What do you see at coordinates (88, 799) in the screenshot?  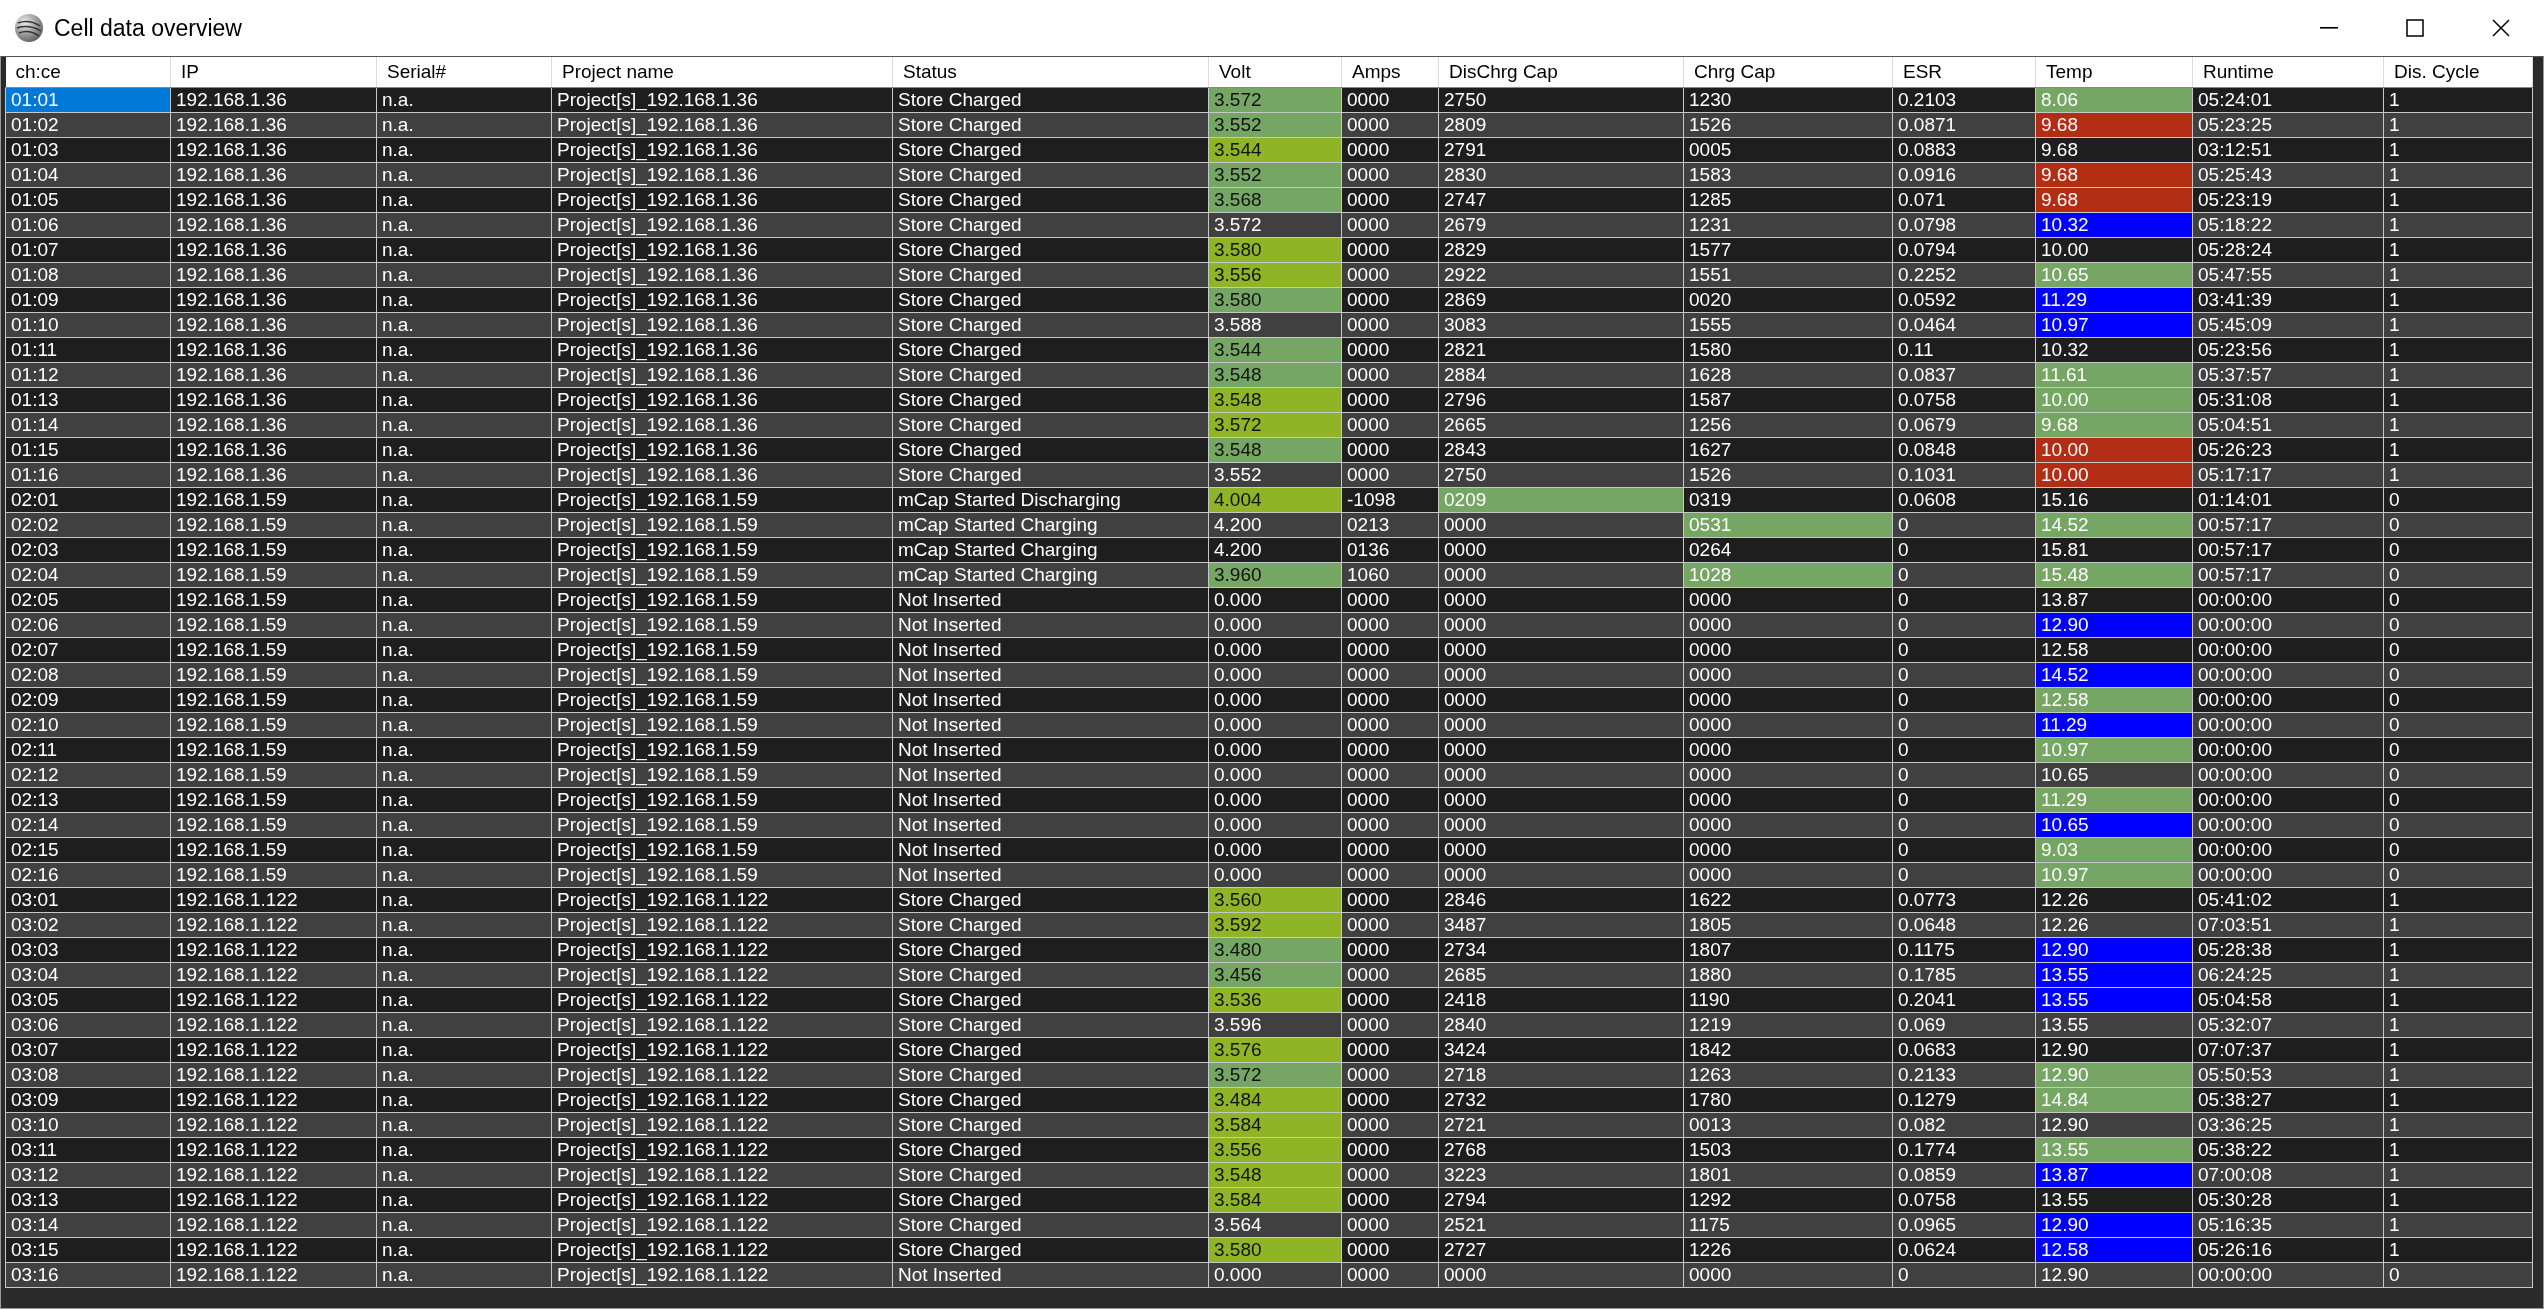 I see `table-cell: 02:13` at bounding box center [88, 799].